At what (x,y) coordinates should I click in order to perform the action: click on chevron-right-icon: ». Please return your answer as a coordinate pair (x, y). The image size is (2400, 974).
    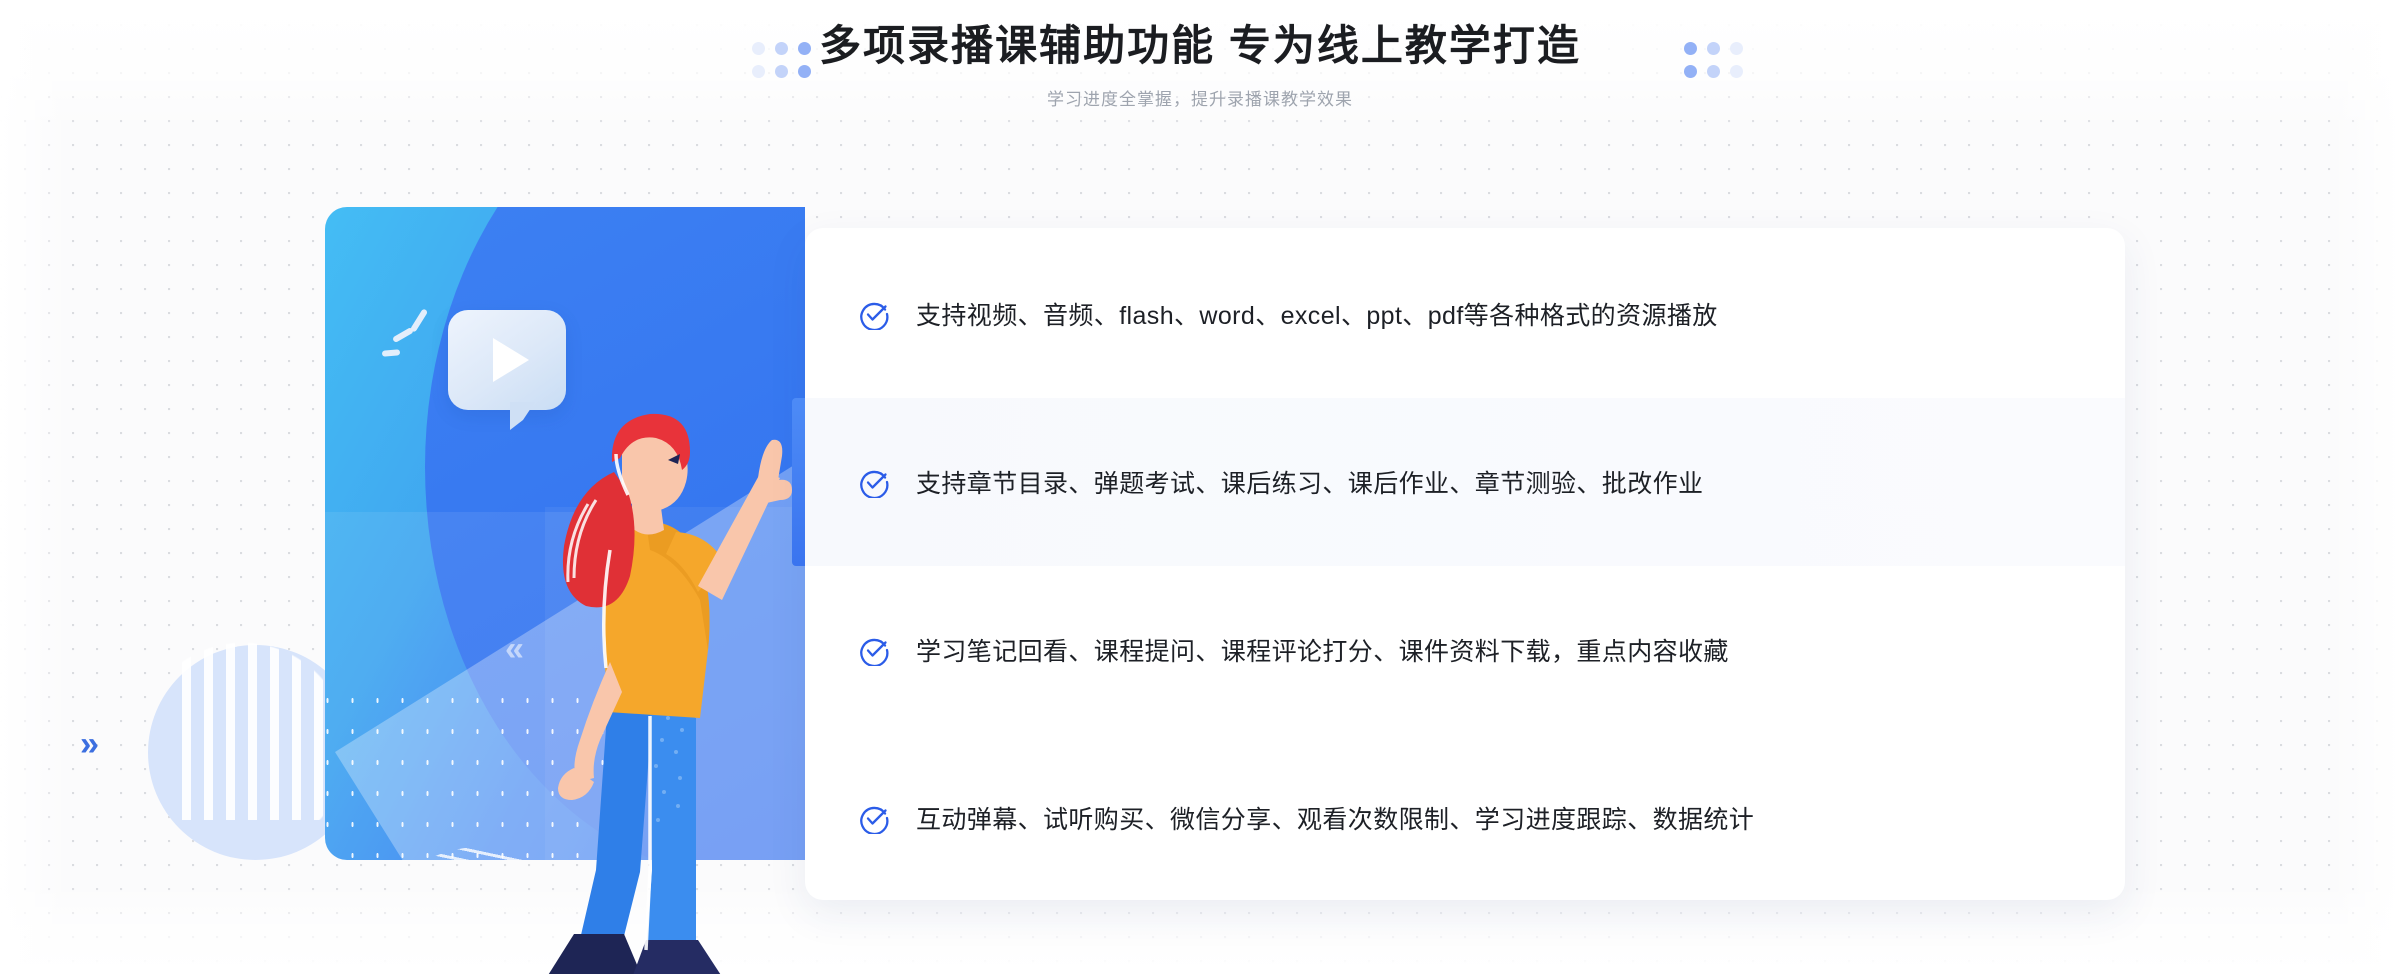
    Looking at the image, I should click on (89, 744).